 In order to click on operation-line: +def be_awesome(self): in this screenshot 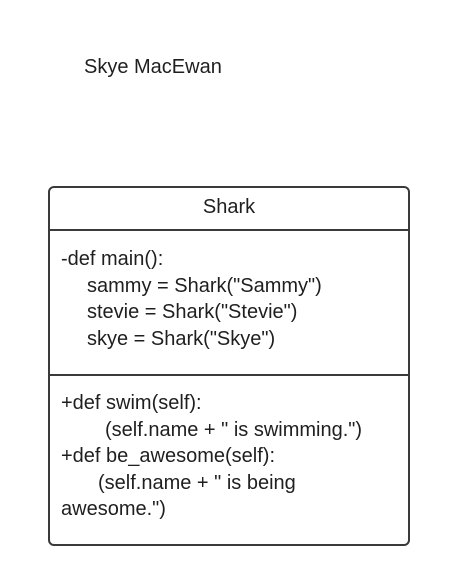, I will do `click(168, 456)`.